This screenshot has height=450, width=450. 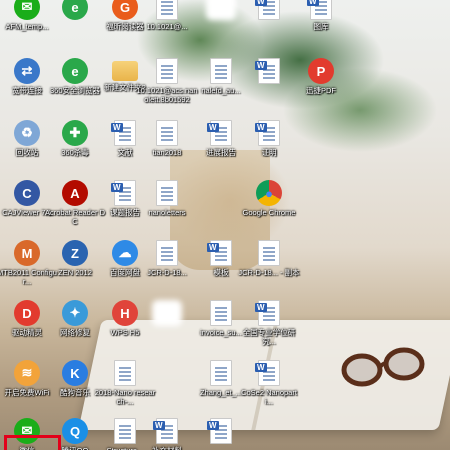 I want to click on desktop-icon-label: 证明, so click(x=269, y=152).